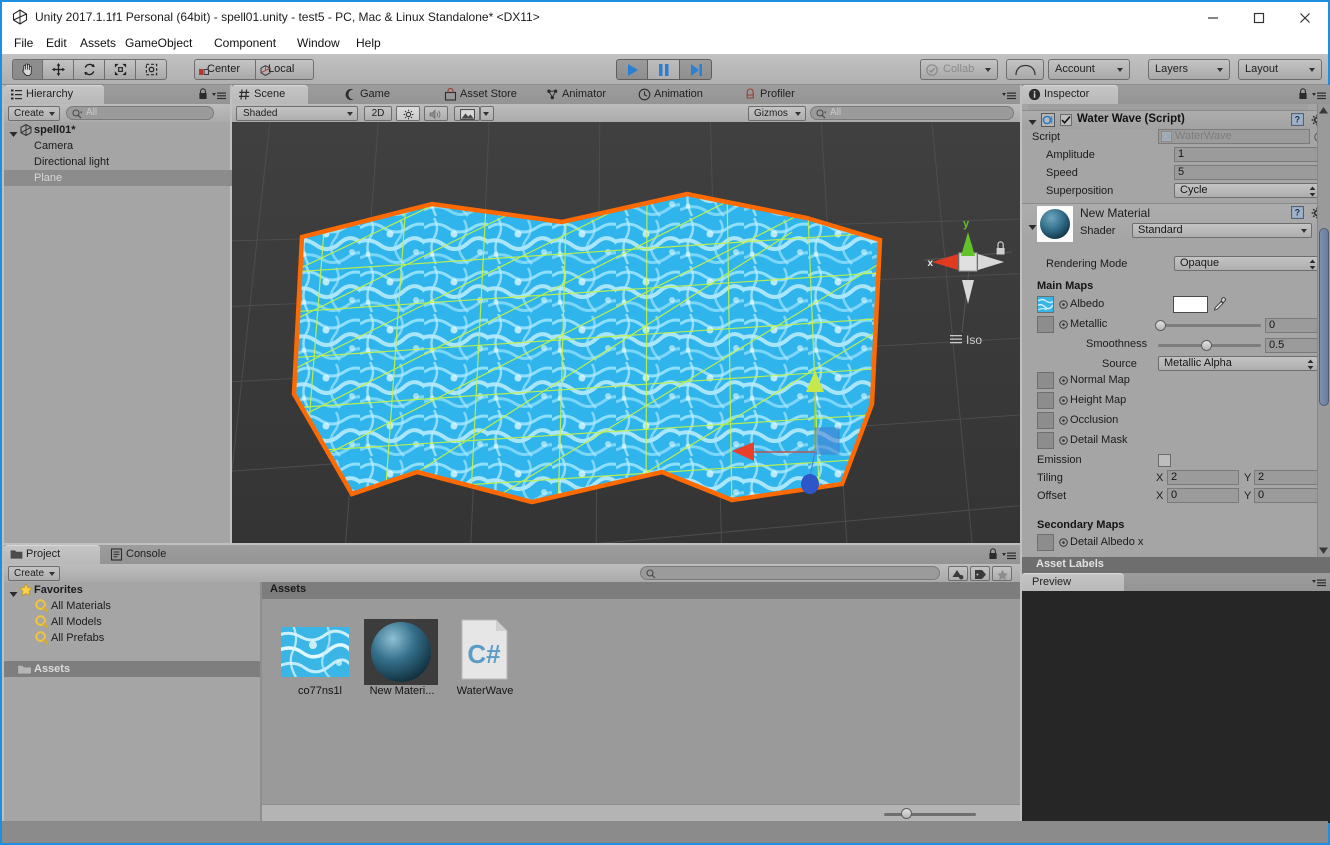 Image resolution: width=1330 pixels, height=845 pixels. Describe the element at coordinates (1209, 325) in the screenshot. I see `metallic-slider` at that location.